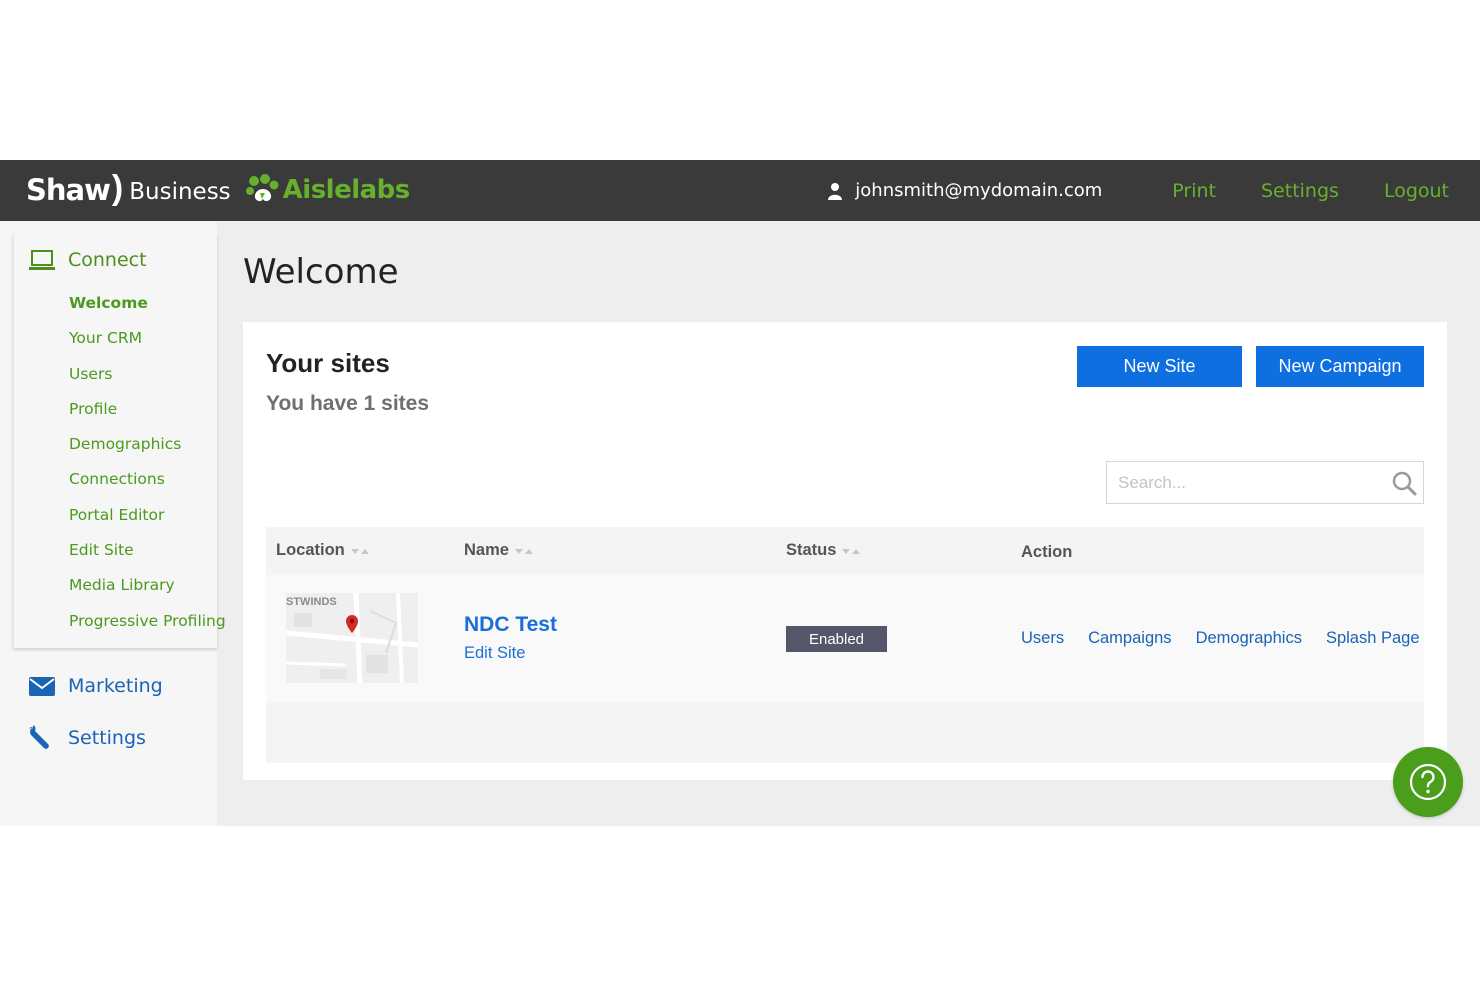 Image resolution: width=1480 pixels, height=987 pixels. I want to click on column-header-location: Location, so click(322, 550).